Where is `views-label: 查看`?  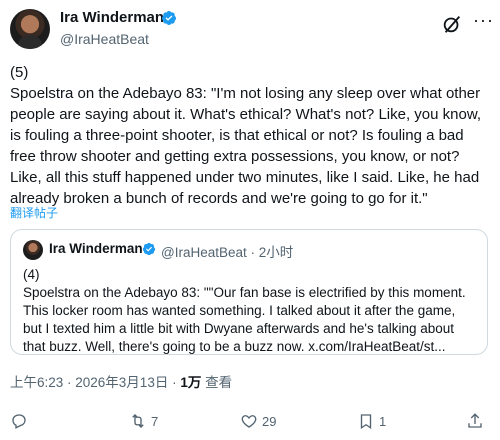
views-label: 查看 is located at coordinates (217, 382).